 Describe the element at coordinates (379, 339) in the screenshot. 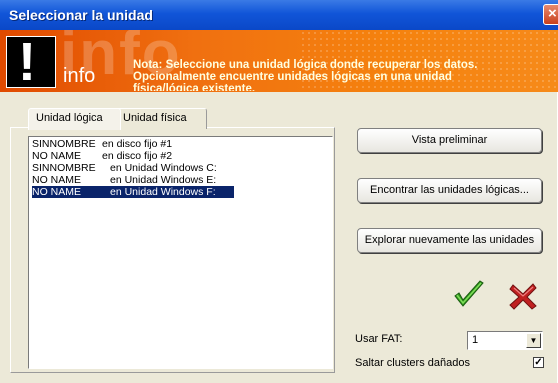

I see `use-fat-label: Usar FAT:` at that location.